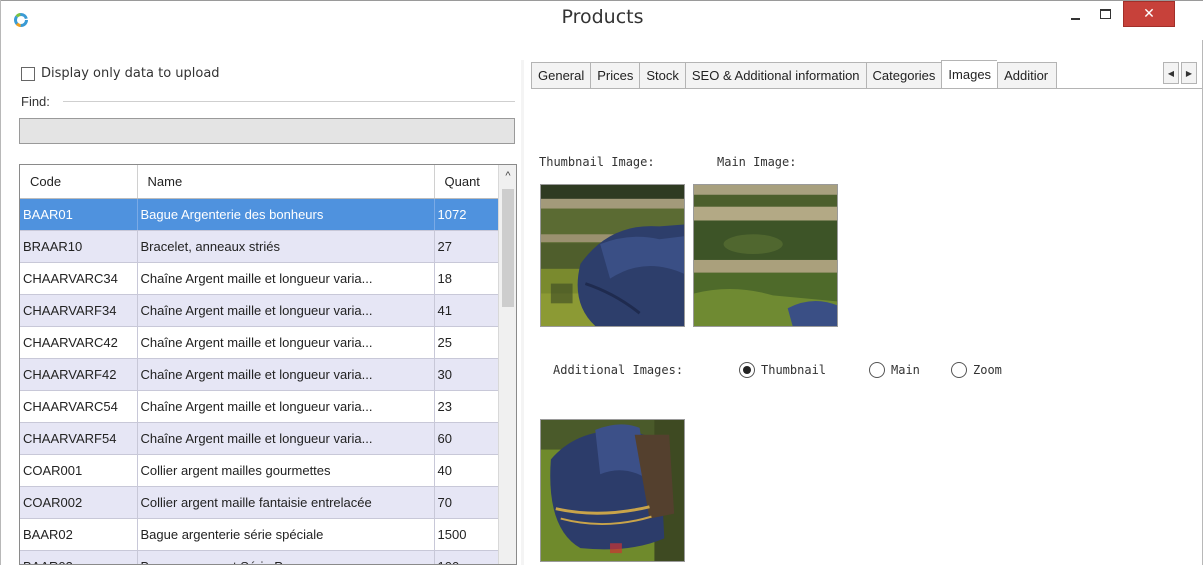 The image size is (1203, 565). I want to click on tab-categories: Categories, so click(903, 75).